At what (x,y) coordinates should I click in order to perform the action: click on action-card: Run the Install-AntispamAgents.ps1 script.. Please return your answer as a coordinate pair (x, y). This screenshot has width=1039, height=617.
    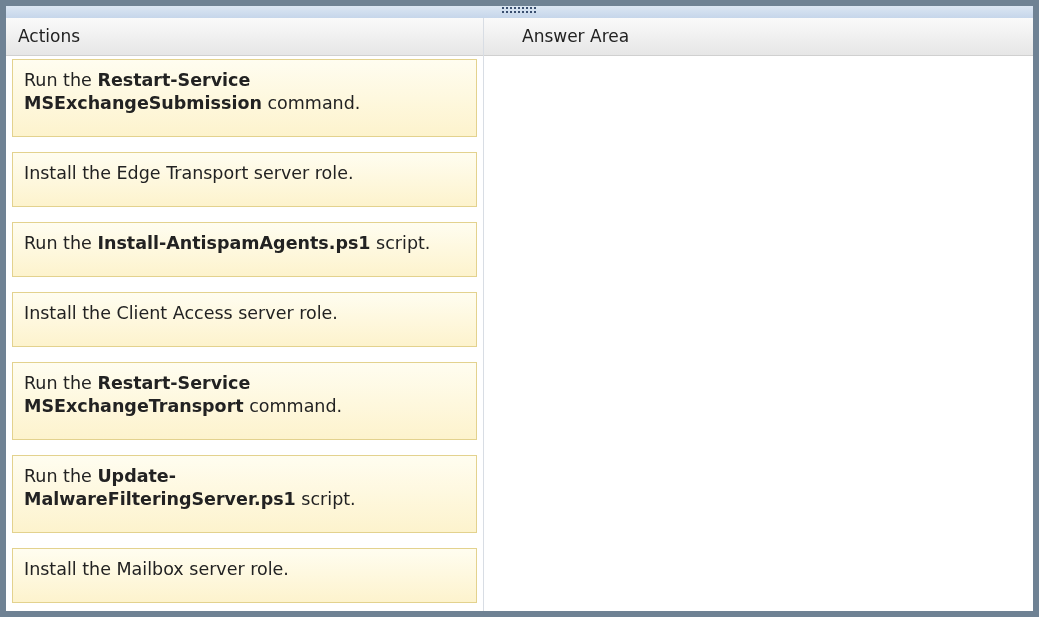
    Looking at the image, I should click on (244, 249).